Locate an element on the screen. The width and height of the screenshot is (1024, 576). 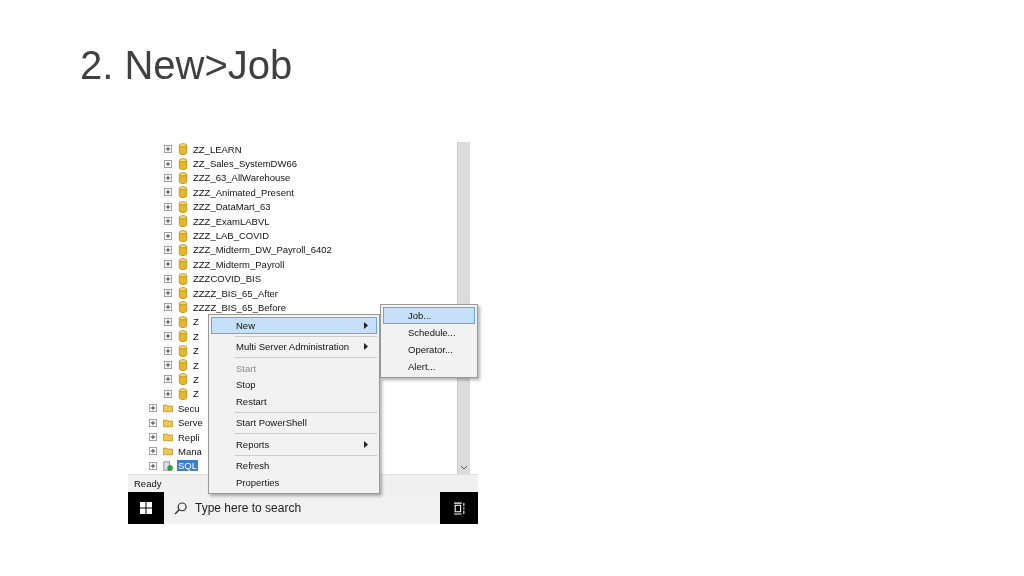
slide-title: 2. New>Job is located at coordinates (186, 65).